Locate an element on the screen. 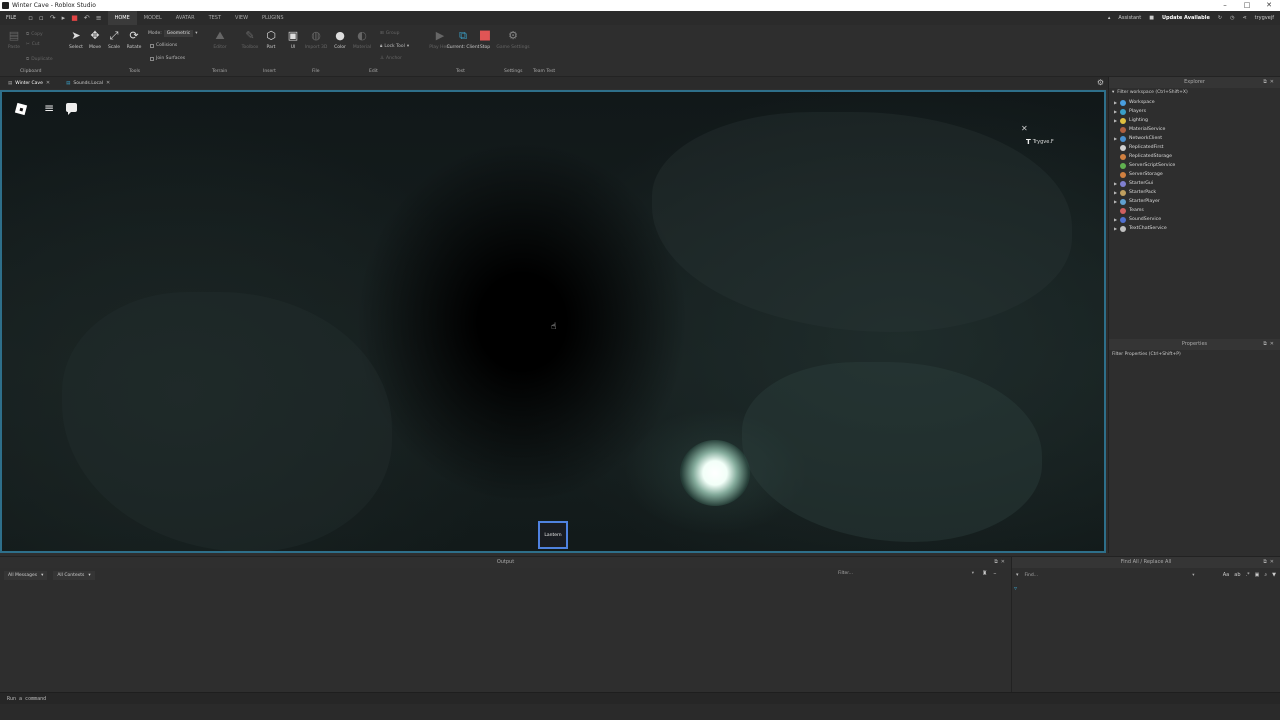  contexts-filter-dropdown: All Contexts ▾ is located at coordinates (74, 575).